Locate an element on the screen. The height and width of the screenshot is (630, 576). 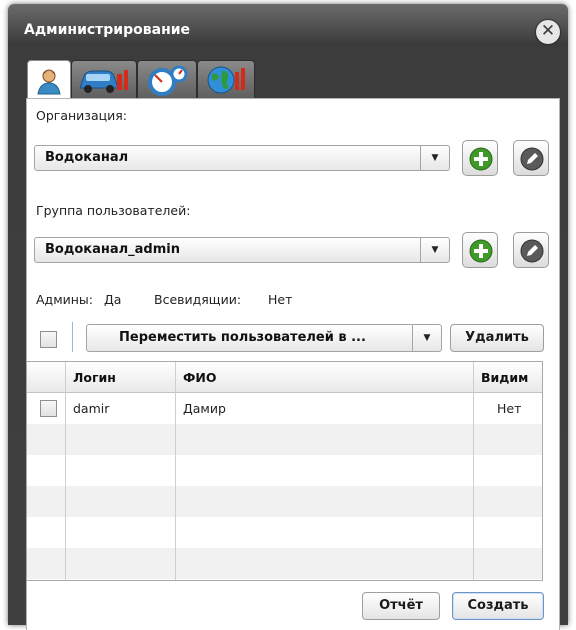
organization-label: Организация: is located at coordinates (81, 115).